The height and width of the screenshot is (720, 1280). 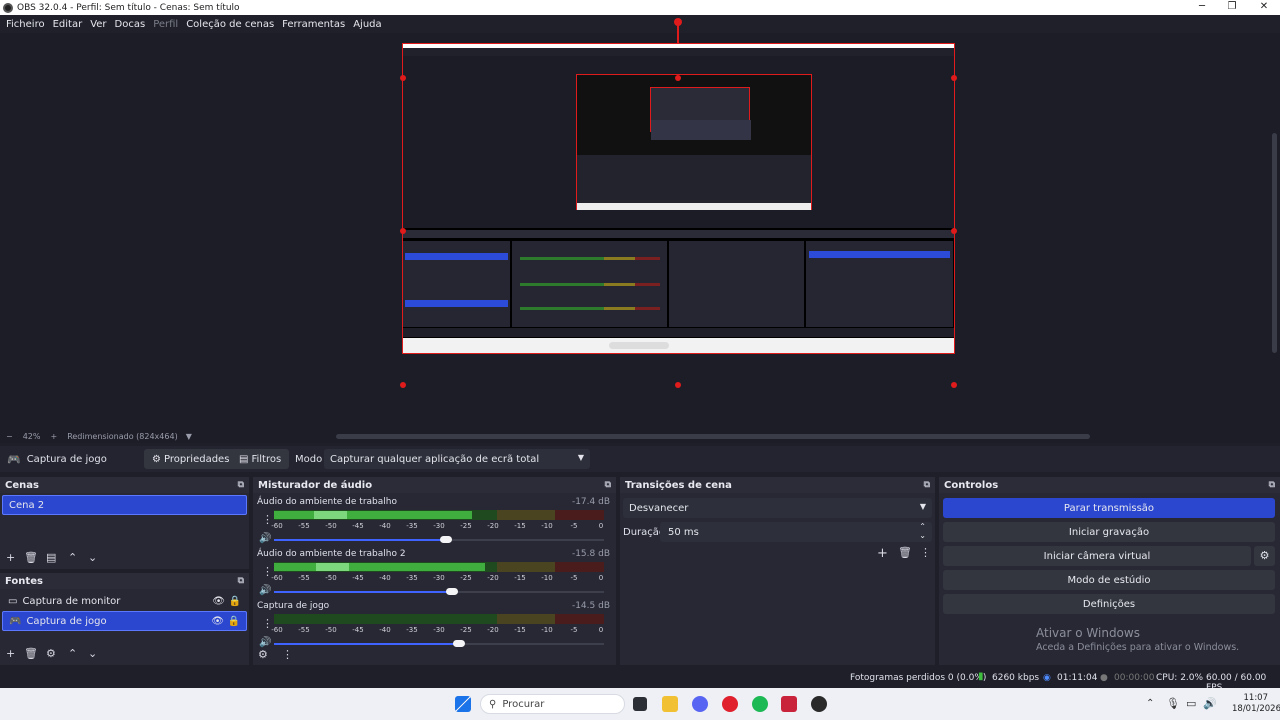 I want to click on microphone-icon: 🎙, so click(x=1173, y=703).